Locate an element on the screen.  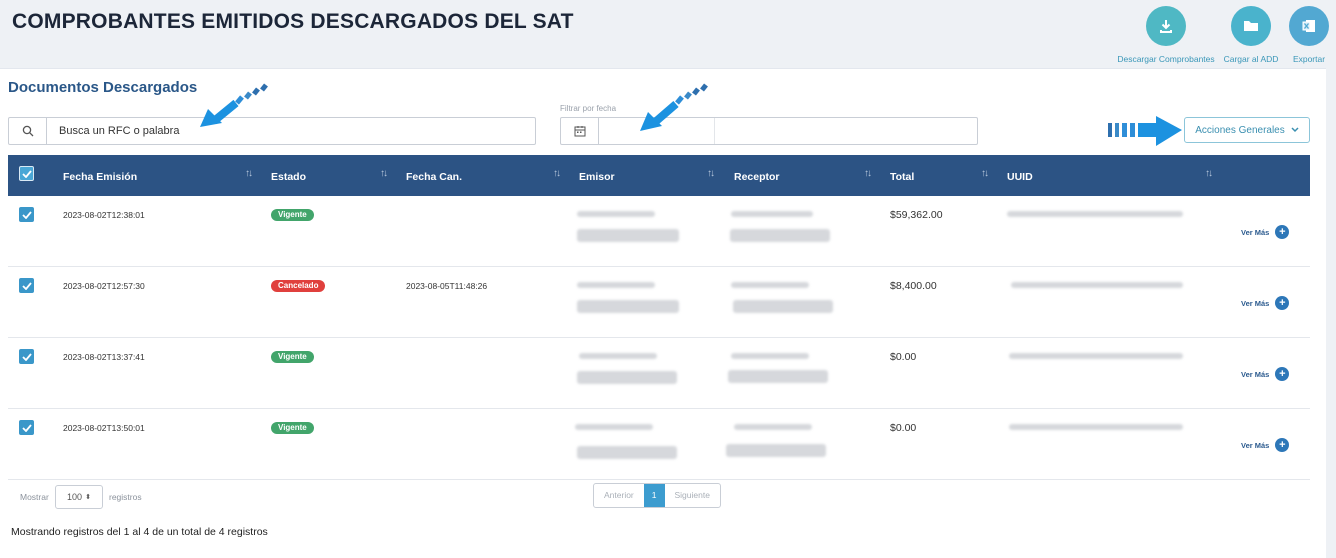
fecha-can: 2023-08-05T11:48:26 is located at coordinates (447, 286).